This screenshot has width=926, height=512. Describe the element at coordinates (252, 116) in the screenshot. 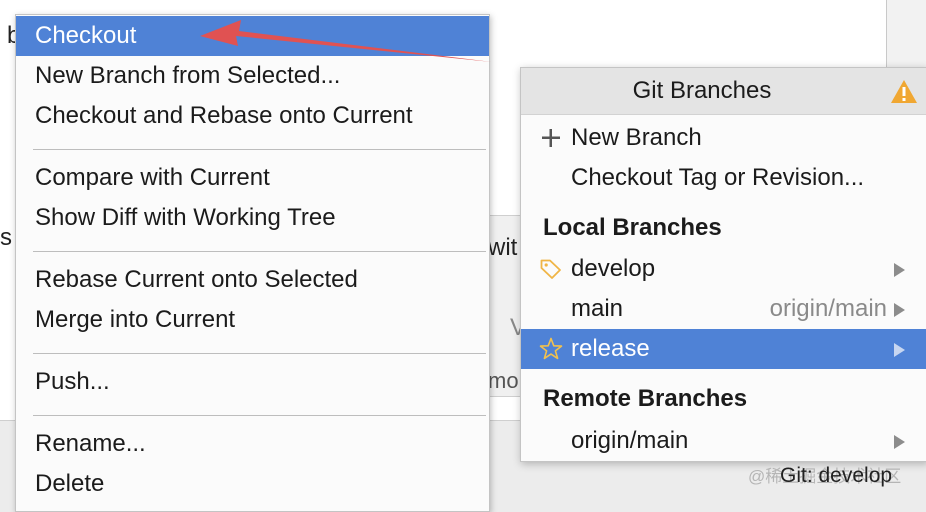

I see `menu-item-checkout-and-rebase: Checkout and Rebase onto Current` at that location.